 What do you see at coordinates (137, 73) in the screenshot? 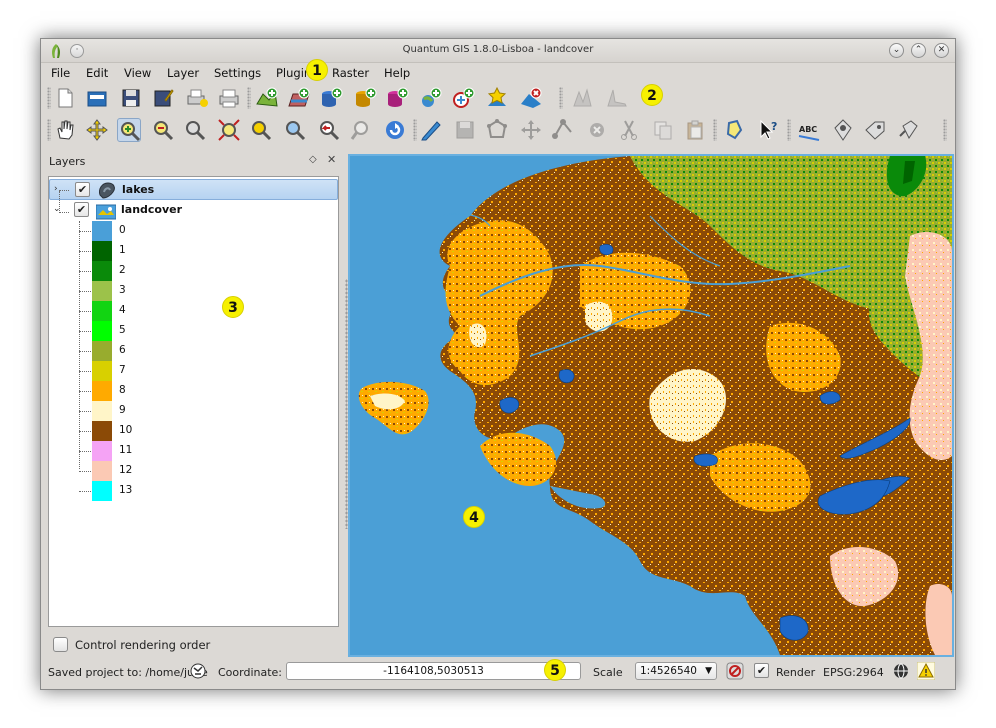
I see `menu-view: View` at bounding box center [137, 73].